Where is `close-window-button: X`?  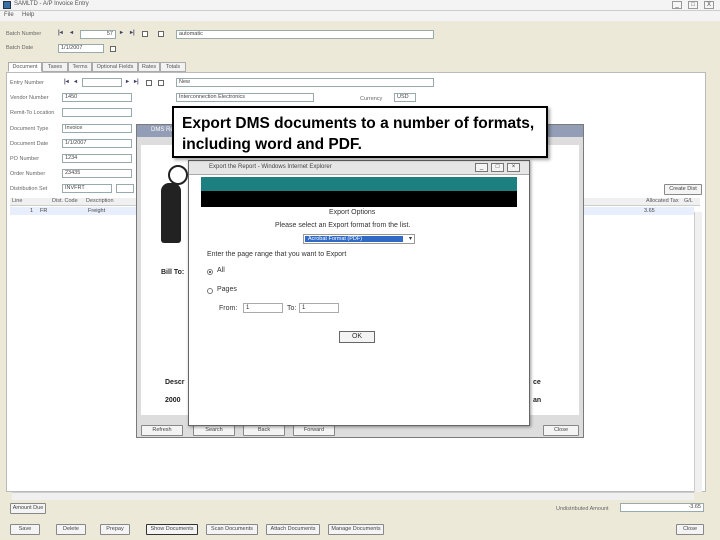 close-window-button: X is located at coordinates (709, 5).